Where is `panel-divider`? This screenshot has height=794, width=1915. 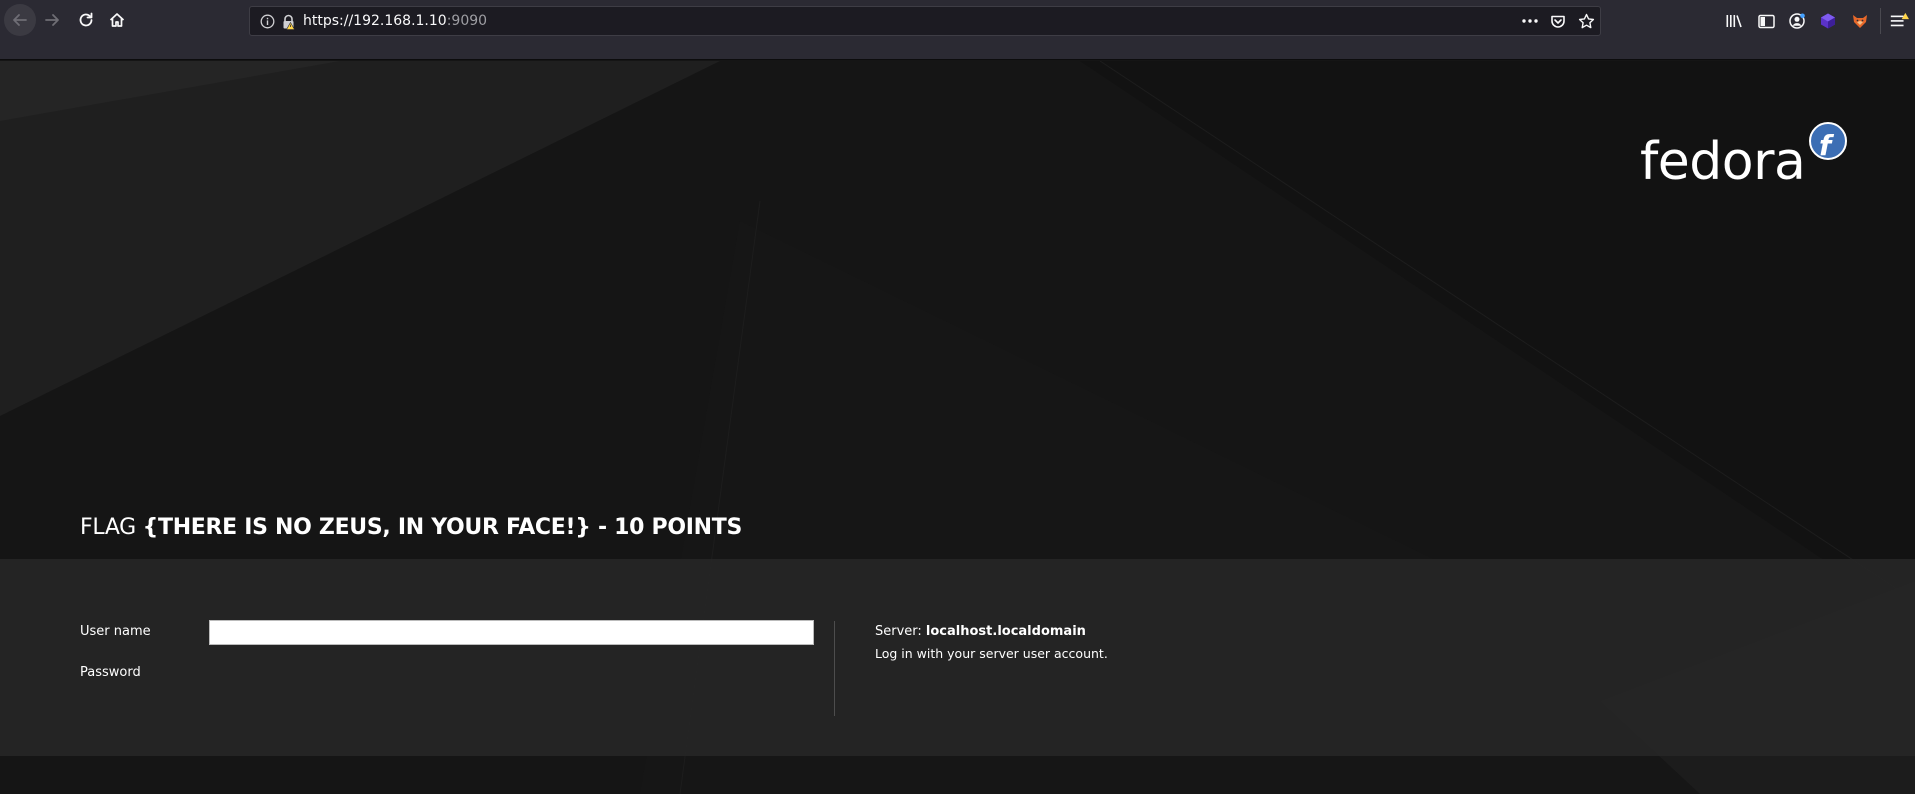
panel-divider is located at coordinates (834, 668).